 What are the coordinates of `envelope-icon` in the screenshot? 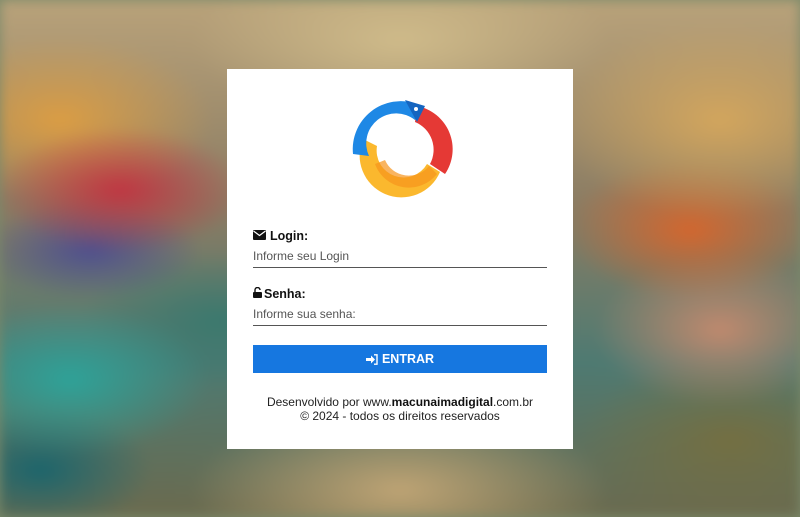 It's located at (259, 236).